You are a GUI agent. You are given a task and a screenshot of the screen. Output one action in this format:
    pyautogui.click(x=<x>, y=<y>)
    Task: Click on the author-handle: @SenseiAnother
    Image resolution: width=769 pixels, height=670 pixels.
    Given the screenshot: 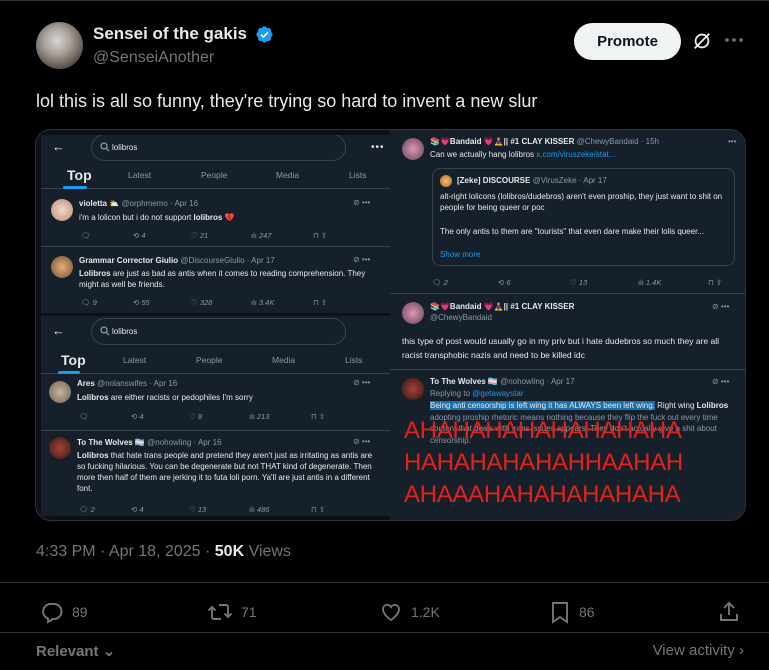 What is the action you would take?
    pyautogui.click(x=153, y=58)
    